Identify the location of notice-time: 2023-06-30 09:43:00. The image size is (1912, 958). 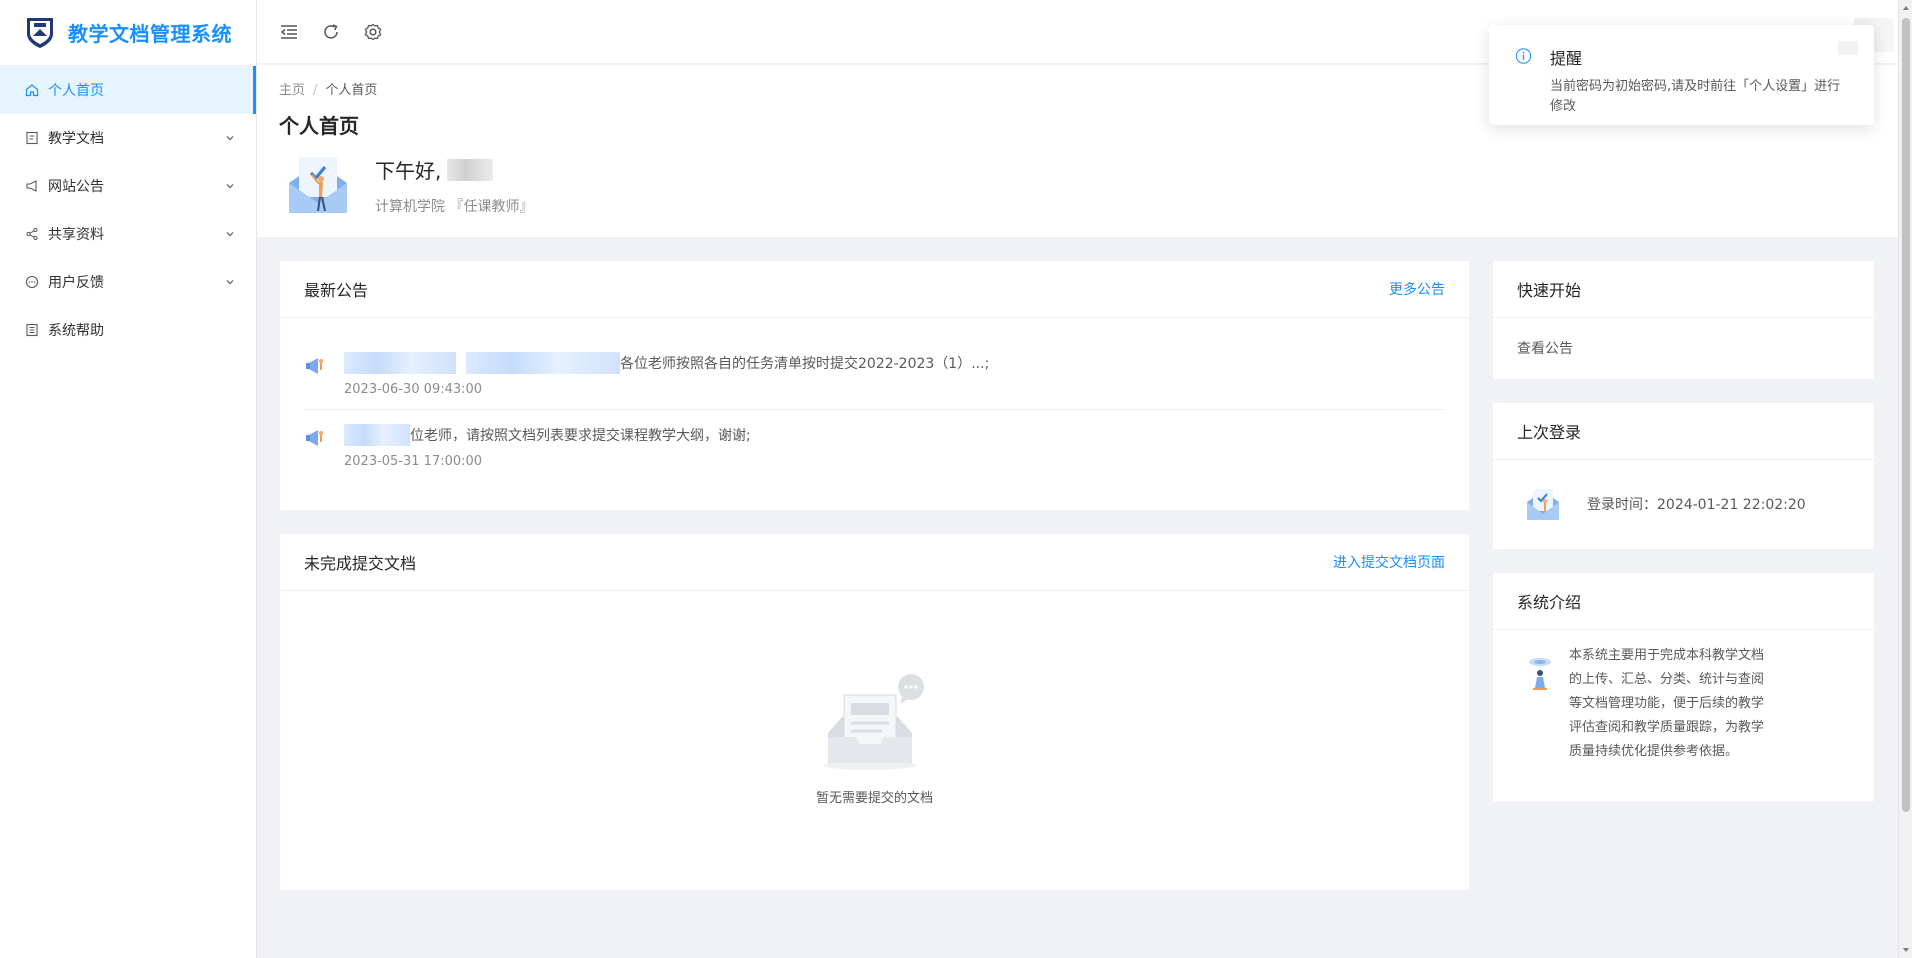
(413, 389).